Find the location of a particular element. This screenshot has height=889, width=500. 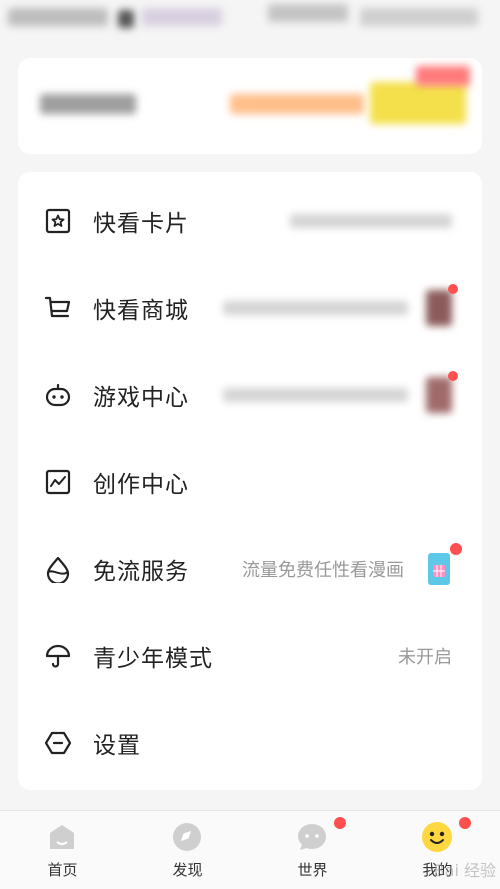

compass-icon is located at coordinates (187, 837).